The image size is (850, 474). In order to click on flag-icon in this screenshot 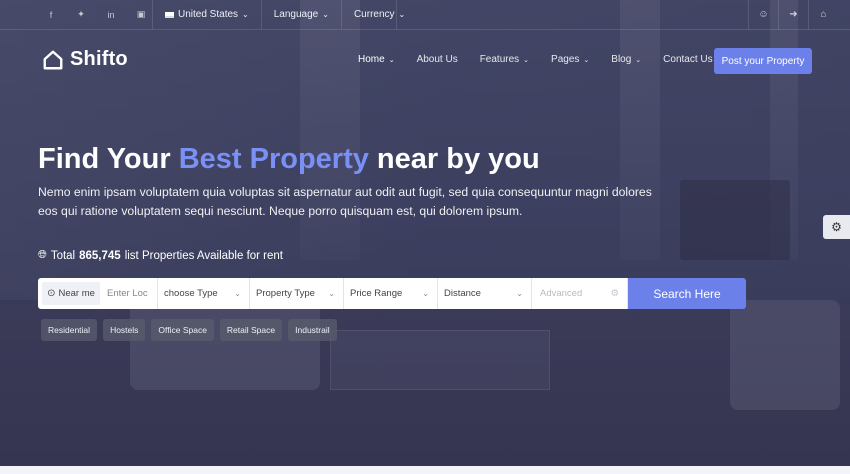, I will do `click(169, 14)`.